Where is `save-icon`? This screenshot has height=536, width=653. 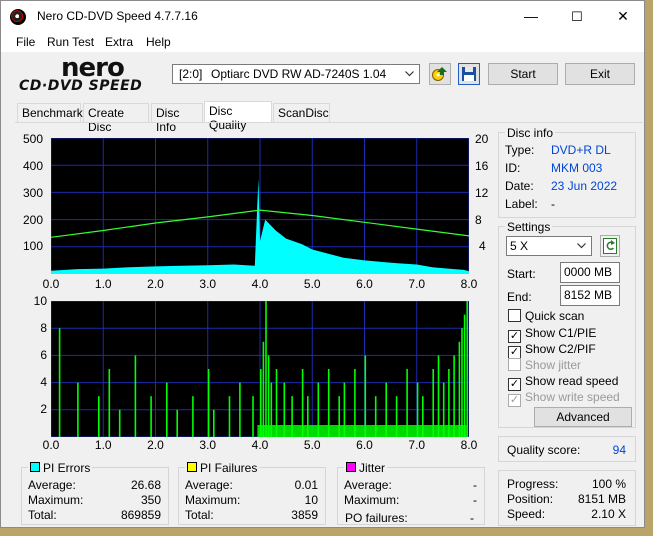
save-icon is located at coordinates (469, 74).